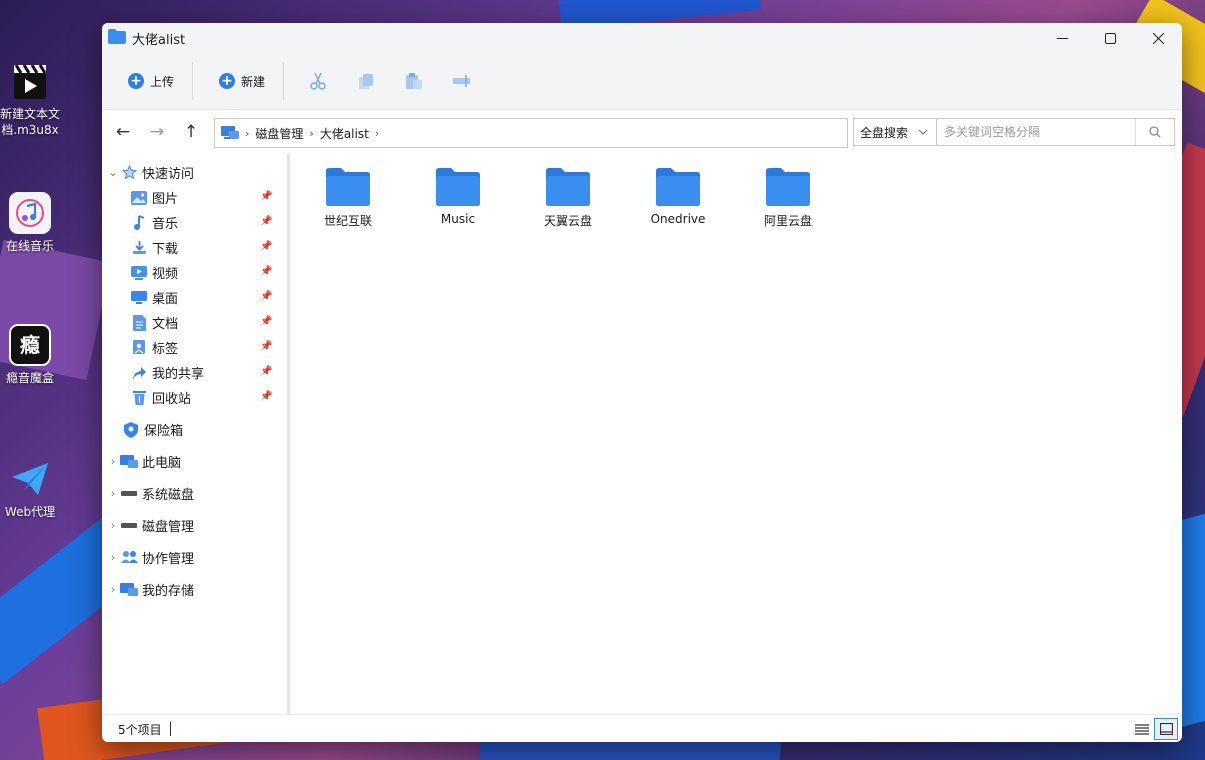 Image resolution: width=1205 pixels, height=760 pixels. What do you see at coordinates (164, 431) in the screenshot?
I see `sidebar-item-label: 保险箱` at bounding box center [164, 431].